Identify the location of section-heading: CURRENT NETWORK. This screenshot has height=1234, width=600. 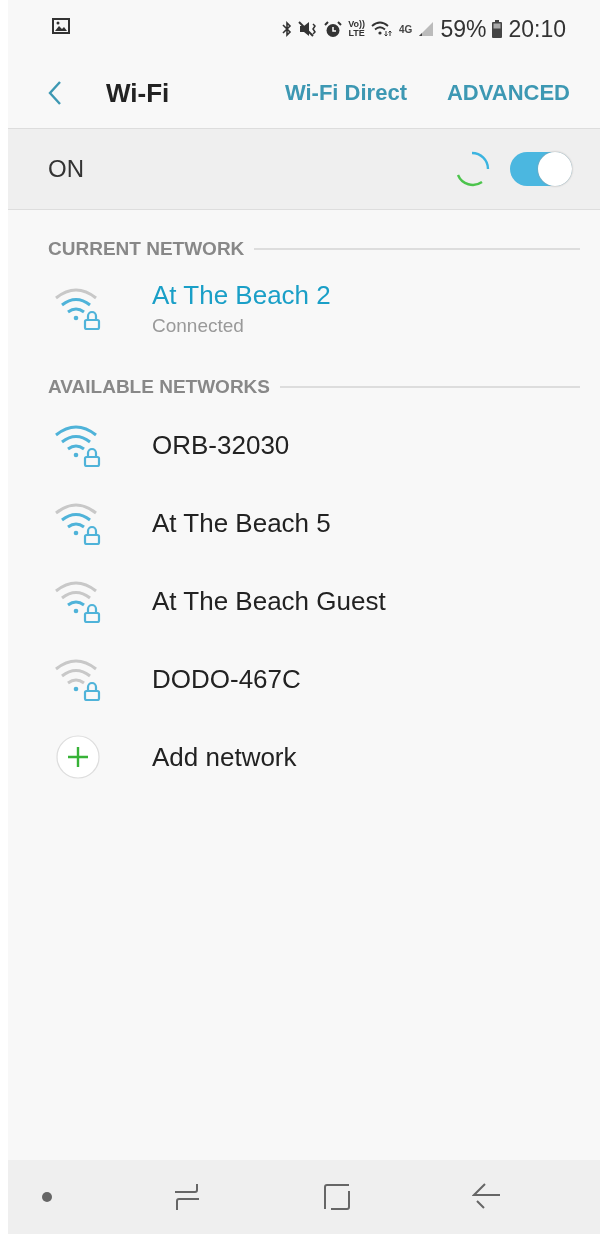
(146, 249).